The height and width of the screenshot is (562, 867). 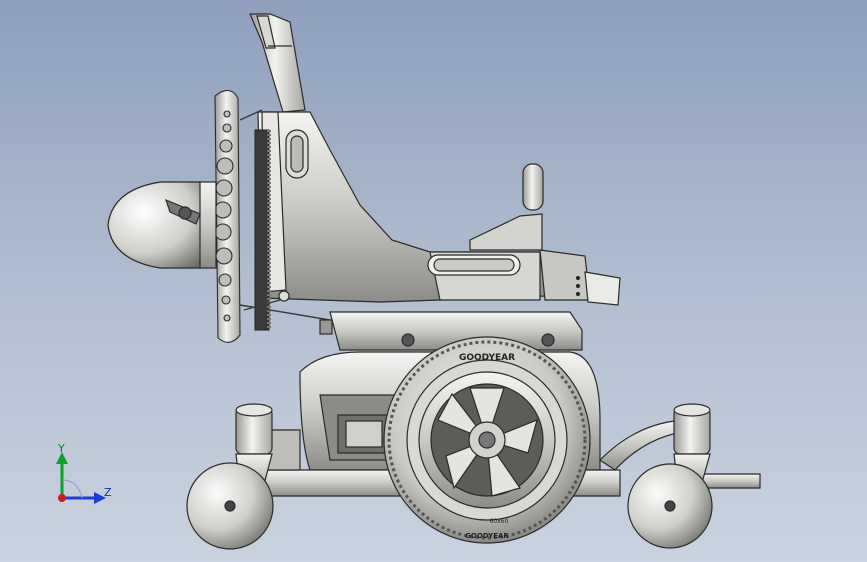 What do you see at coordinates (439, 208) in the screenshot?
I see `seat-body` at bounding box center [439, 208].